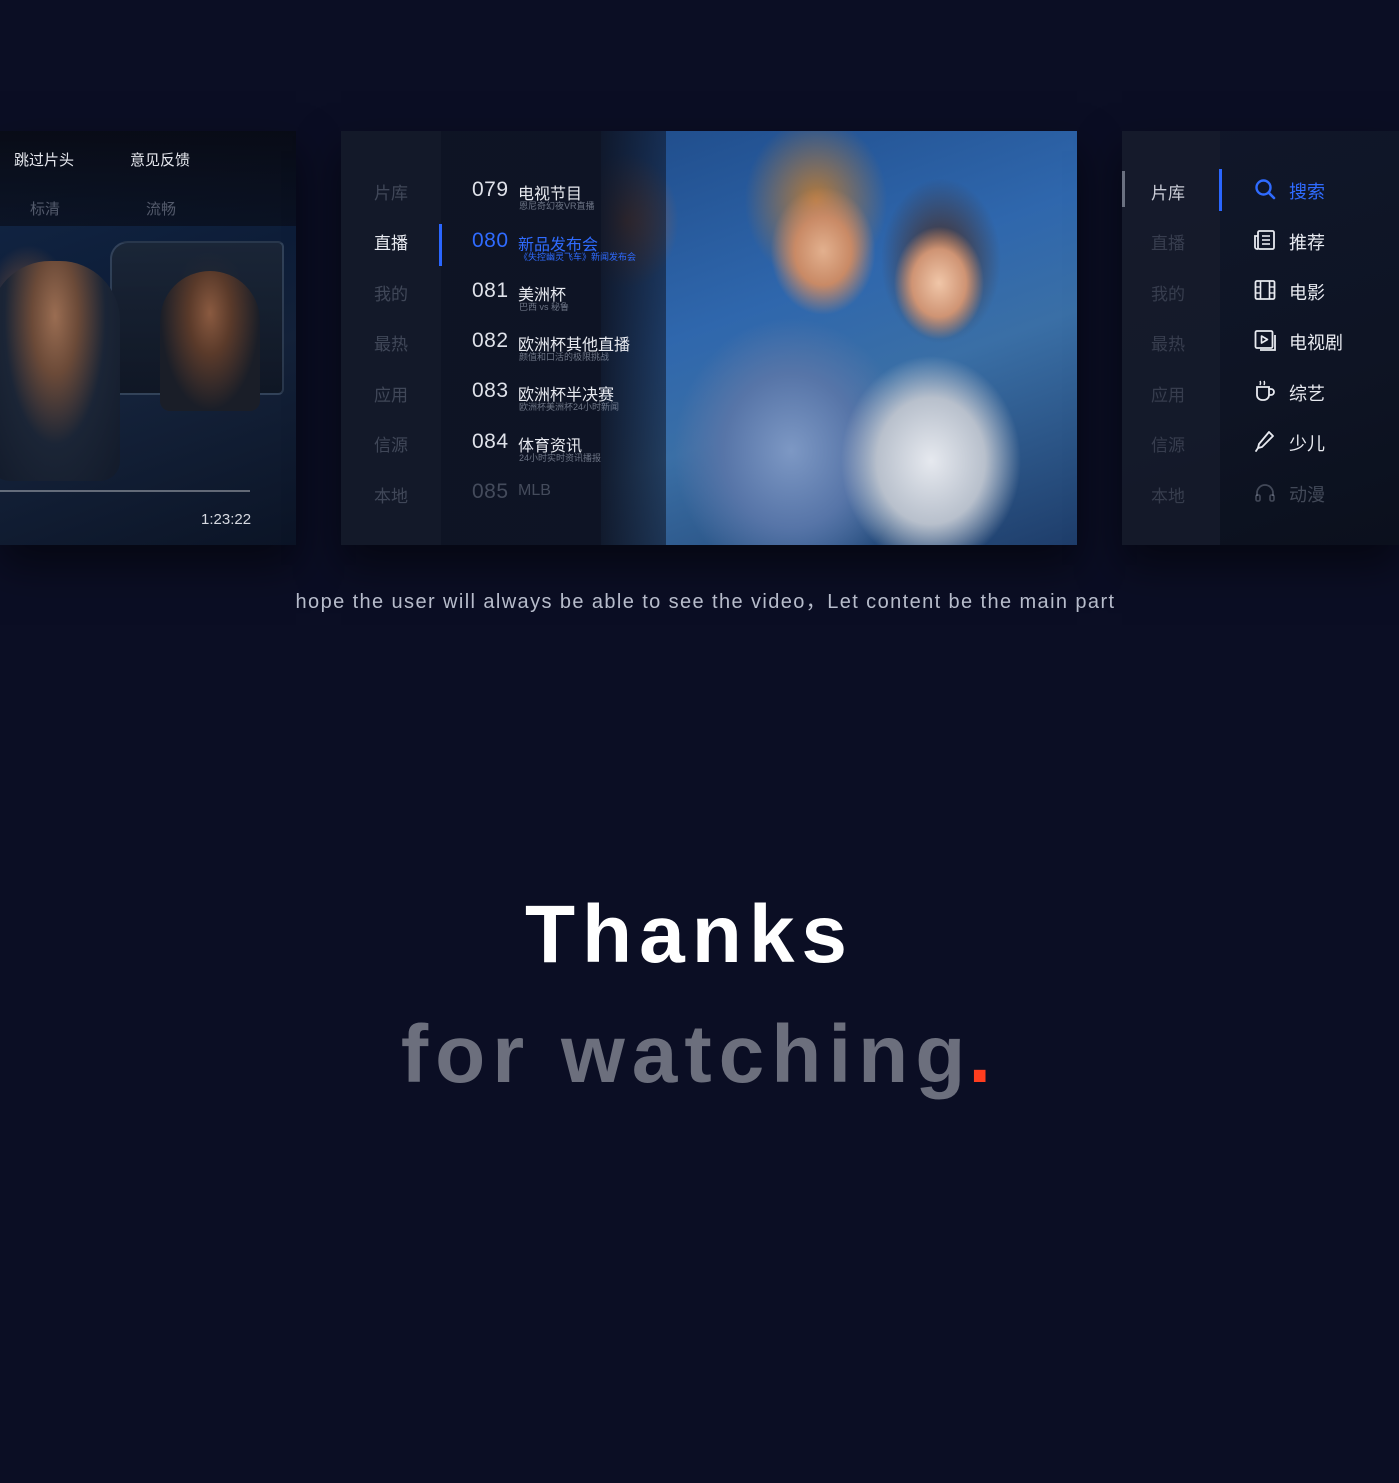  What do you see at coordinates (564, 357) in the screenshot?
I see `channel-subtitle: 颜值和口活的极限挑战` at bounding box center [564, 357].